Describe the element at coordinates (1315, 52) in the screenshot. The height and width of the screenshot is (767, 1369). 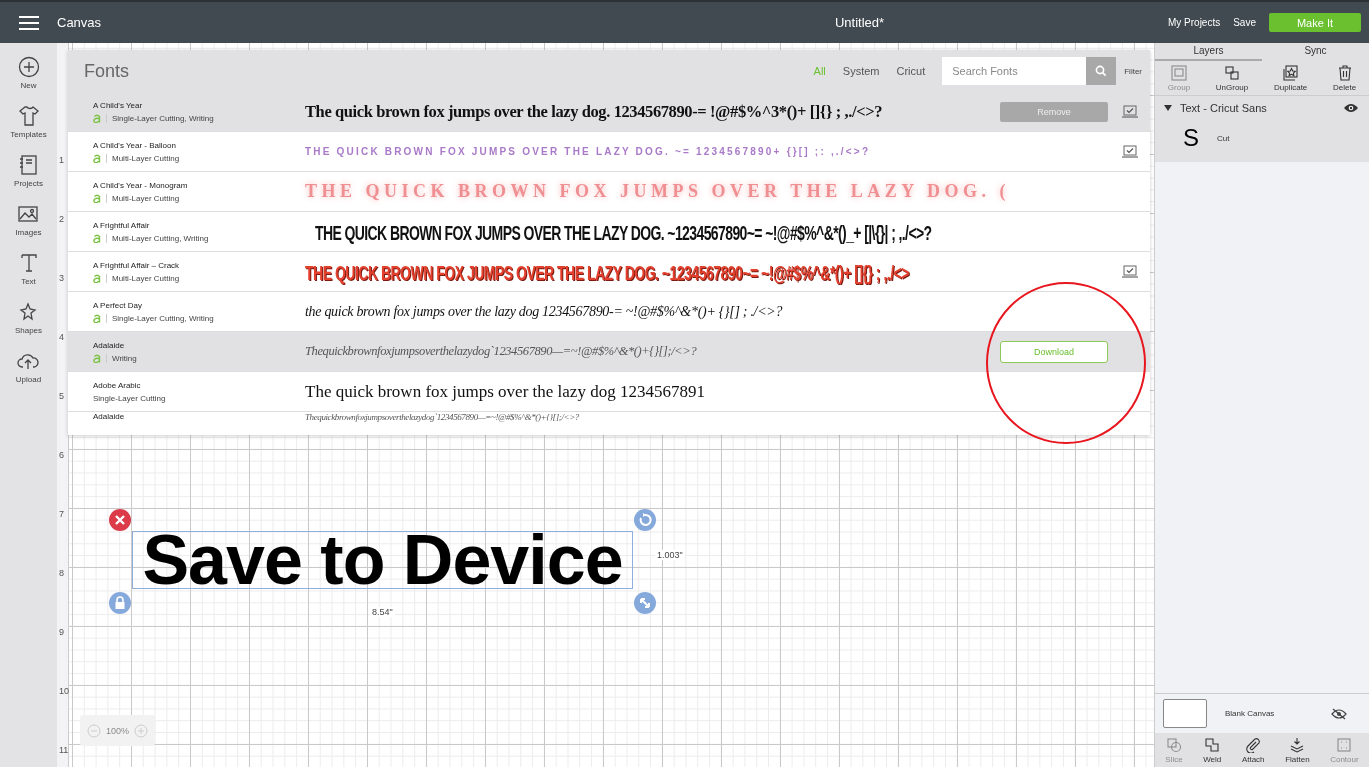
I see `panel-tab: Sync` at that location.